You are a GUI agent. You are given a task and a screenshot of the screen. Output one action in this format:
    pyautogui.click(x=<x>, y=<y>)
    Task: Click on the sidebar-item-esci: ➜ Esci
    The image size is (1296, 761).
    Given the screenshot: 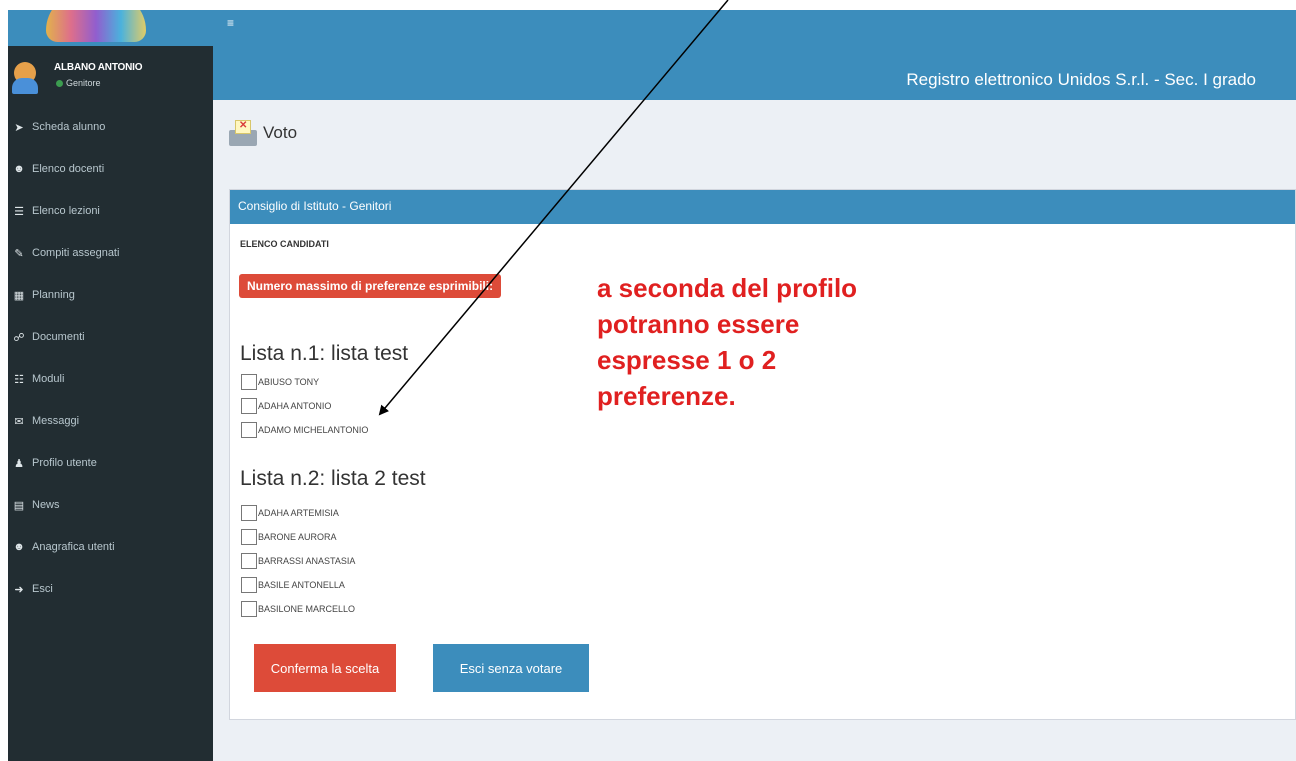 What is the action you would take?
    pyautogui.click(x=110, y=589)
    